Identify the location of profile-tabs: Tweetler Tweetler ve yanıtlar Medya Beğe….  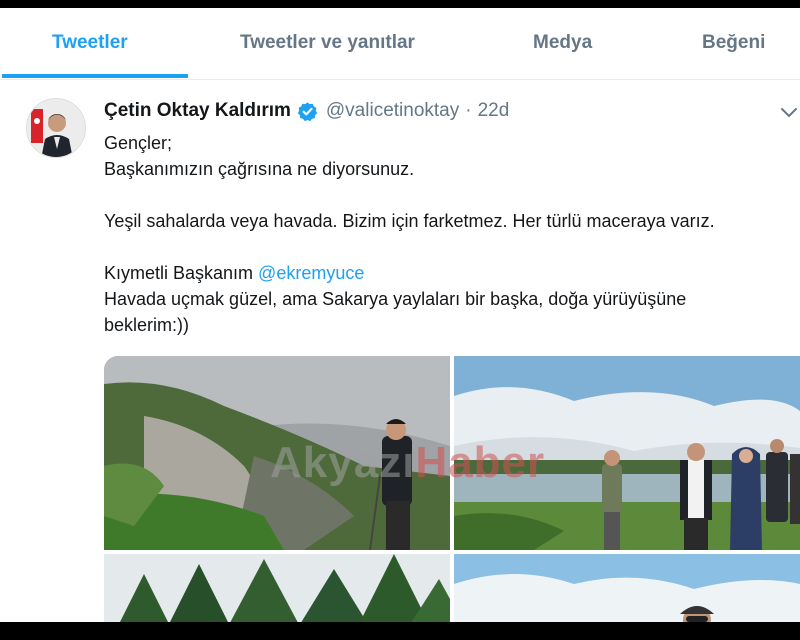
(400, 44).